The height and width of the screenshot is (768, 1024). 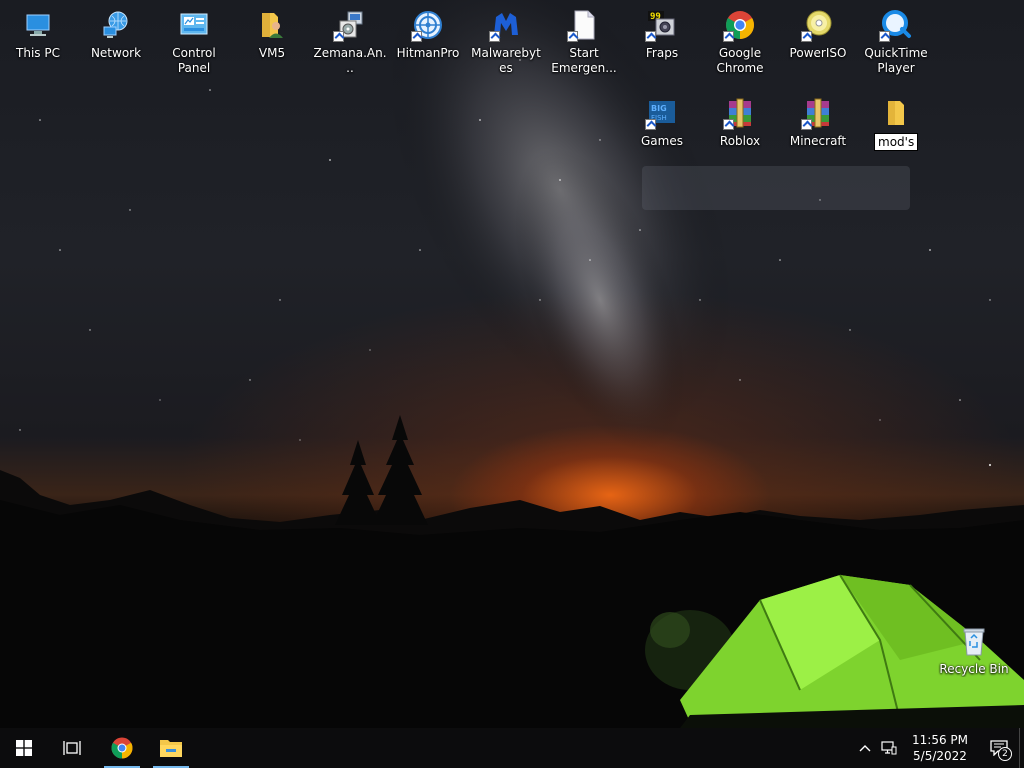 I want to click on icon-label: Fraps, so click(x=662, y=53).